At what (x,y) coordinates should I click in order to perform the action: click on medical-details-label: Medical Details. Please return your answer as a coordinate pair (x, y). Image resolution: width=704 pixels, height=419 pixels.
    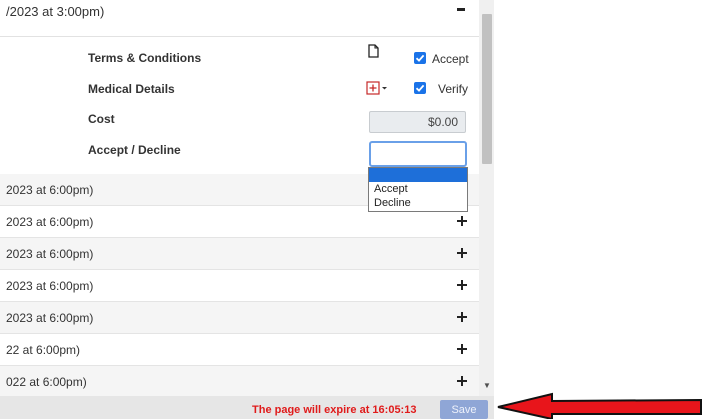
    Looking at the image, I should click on (131, 89).